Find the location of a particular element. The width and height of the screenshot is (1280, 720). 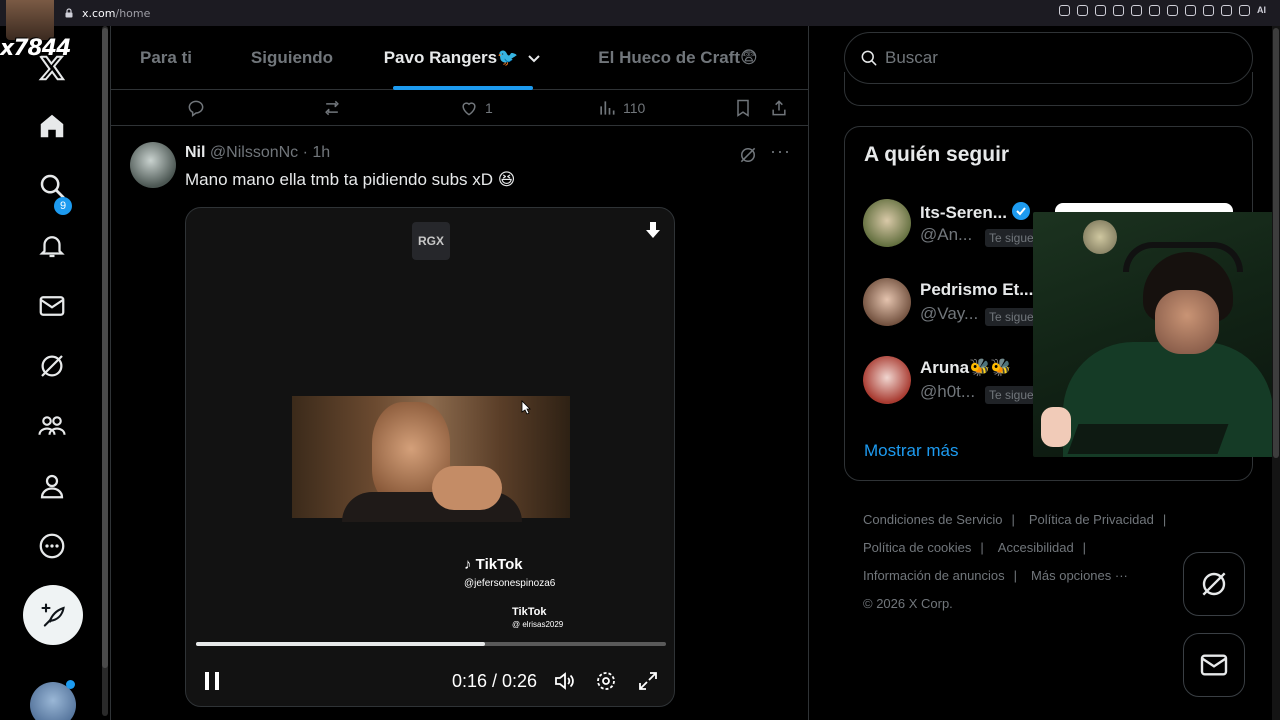

tab-label: Pavo Rangers🐦 is located at coordinates (451, 57).